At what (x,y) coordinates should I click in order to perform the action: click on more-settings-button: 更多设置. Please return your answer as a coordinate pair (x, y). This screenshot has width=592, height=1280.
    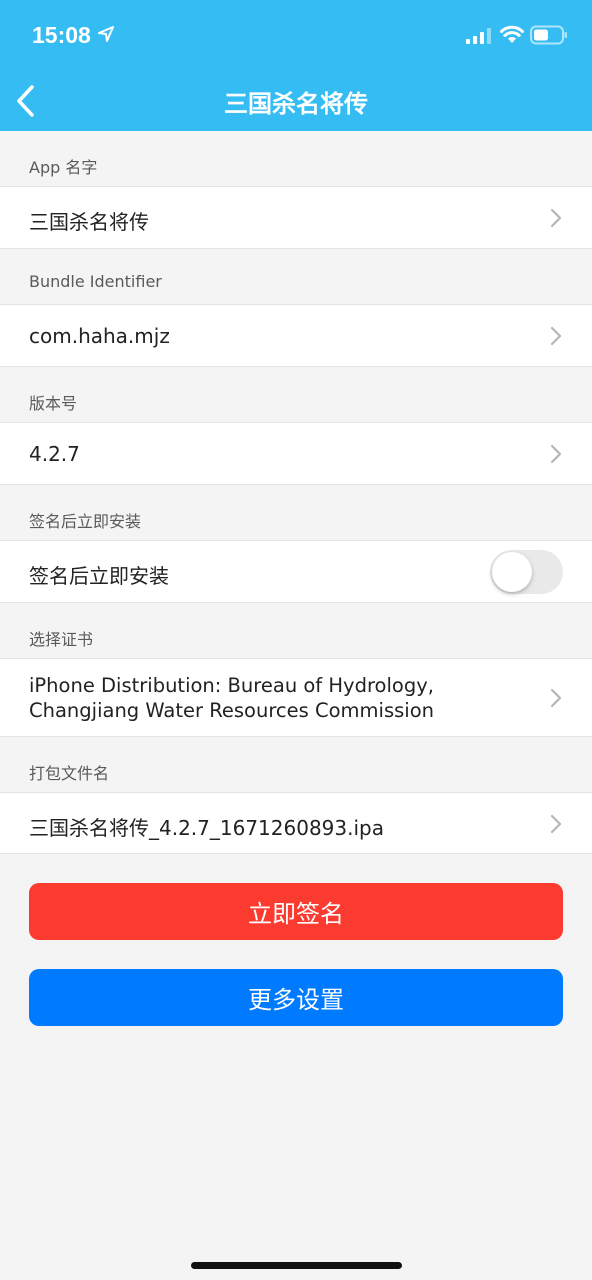
    Looking at the image, I should click on (296, 997).